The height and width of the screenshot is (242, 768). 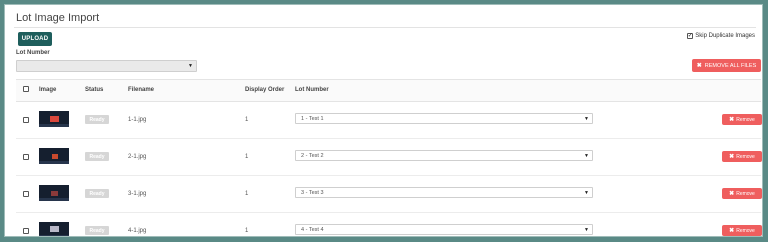 What do you see at coordinates (137, 157) in the screenshot?
I see `filename: 2-1.jpg` at bounding box center [137, 157].